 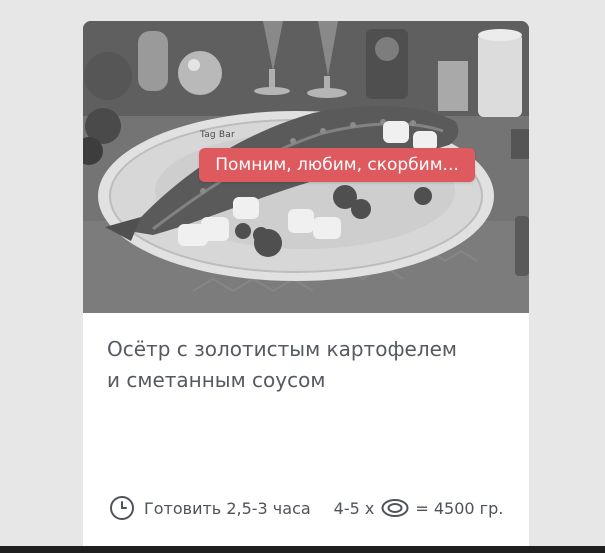 What do you see at coordinates (227, 508) in the screenshot?
I see `cook-time: Готовить 2,5-3 часа` at bounding box center [227, 508].